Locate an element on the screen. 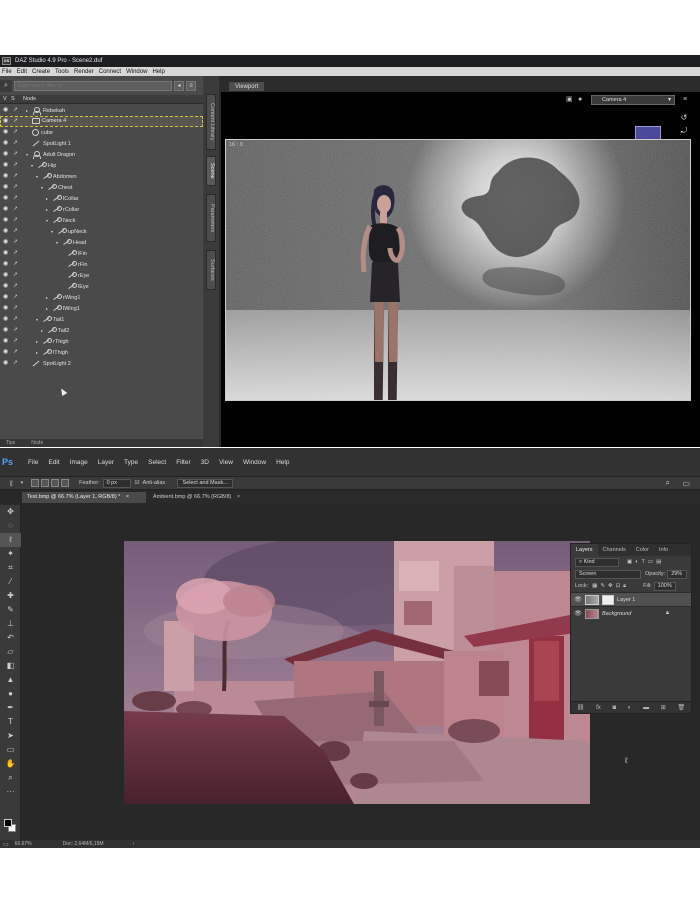 This screenshot has height=910, width=700. scene-filter-input is located at coordinates (93, 86).